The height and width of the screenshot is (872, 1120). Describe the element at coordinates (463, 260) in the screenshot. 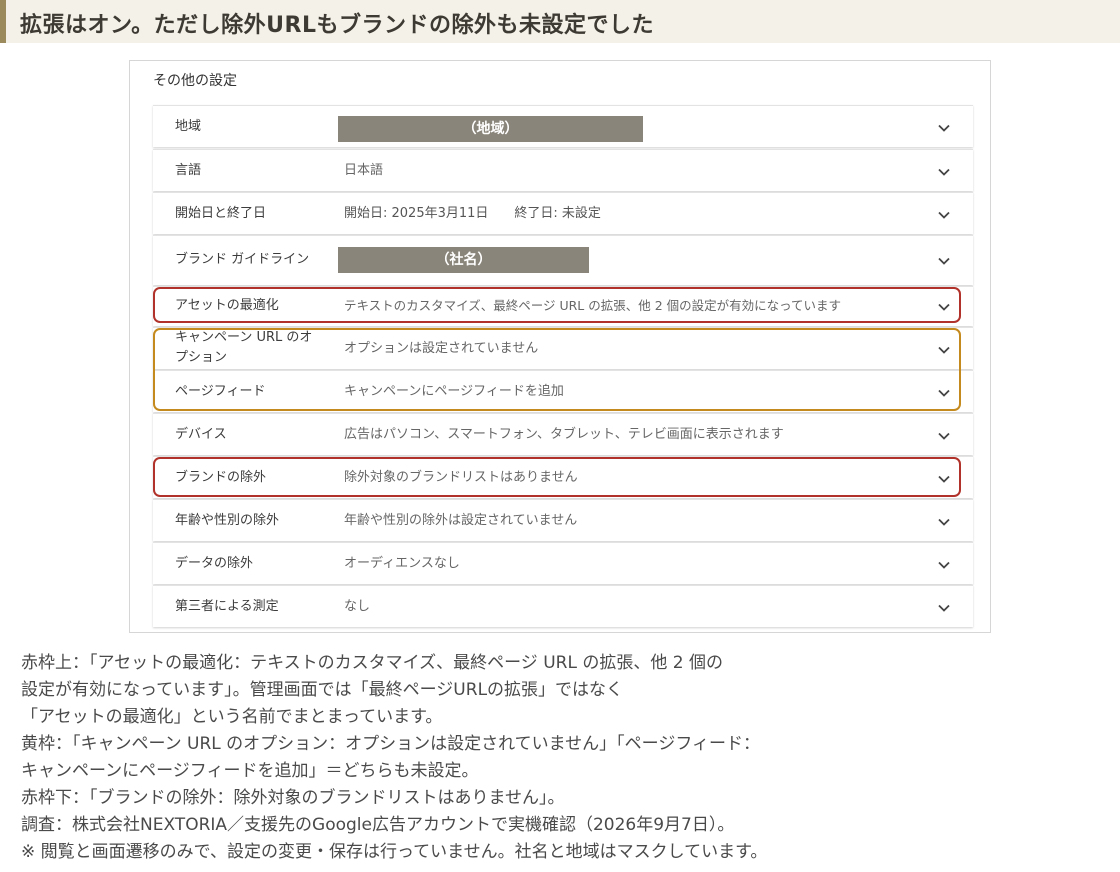

I see `company-mask: （社名）` at that location.